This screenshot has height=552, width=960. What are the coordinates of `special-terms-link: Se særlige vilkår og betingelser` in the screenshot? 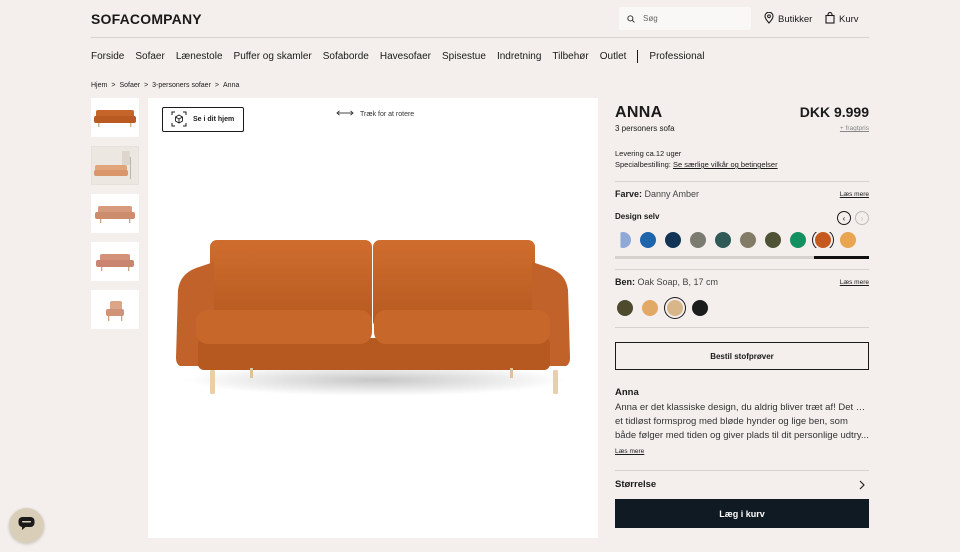 It's located at (725, 164).